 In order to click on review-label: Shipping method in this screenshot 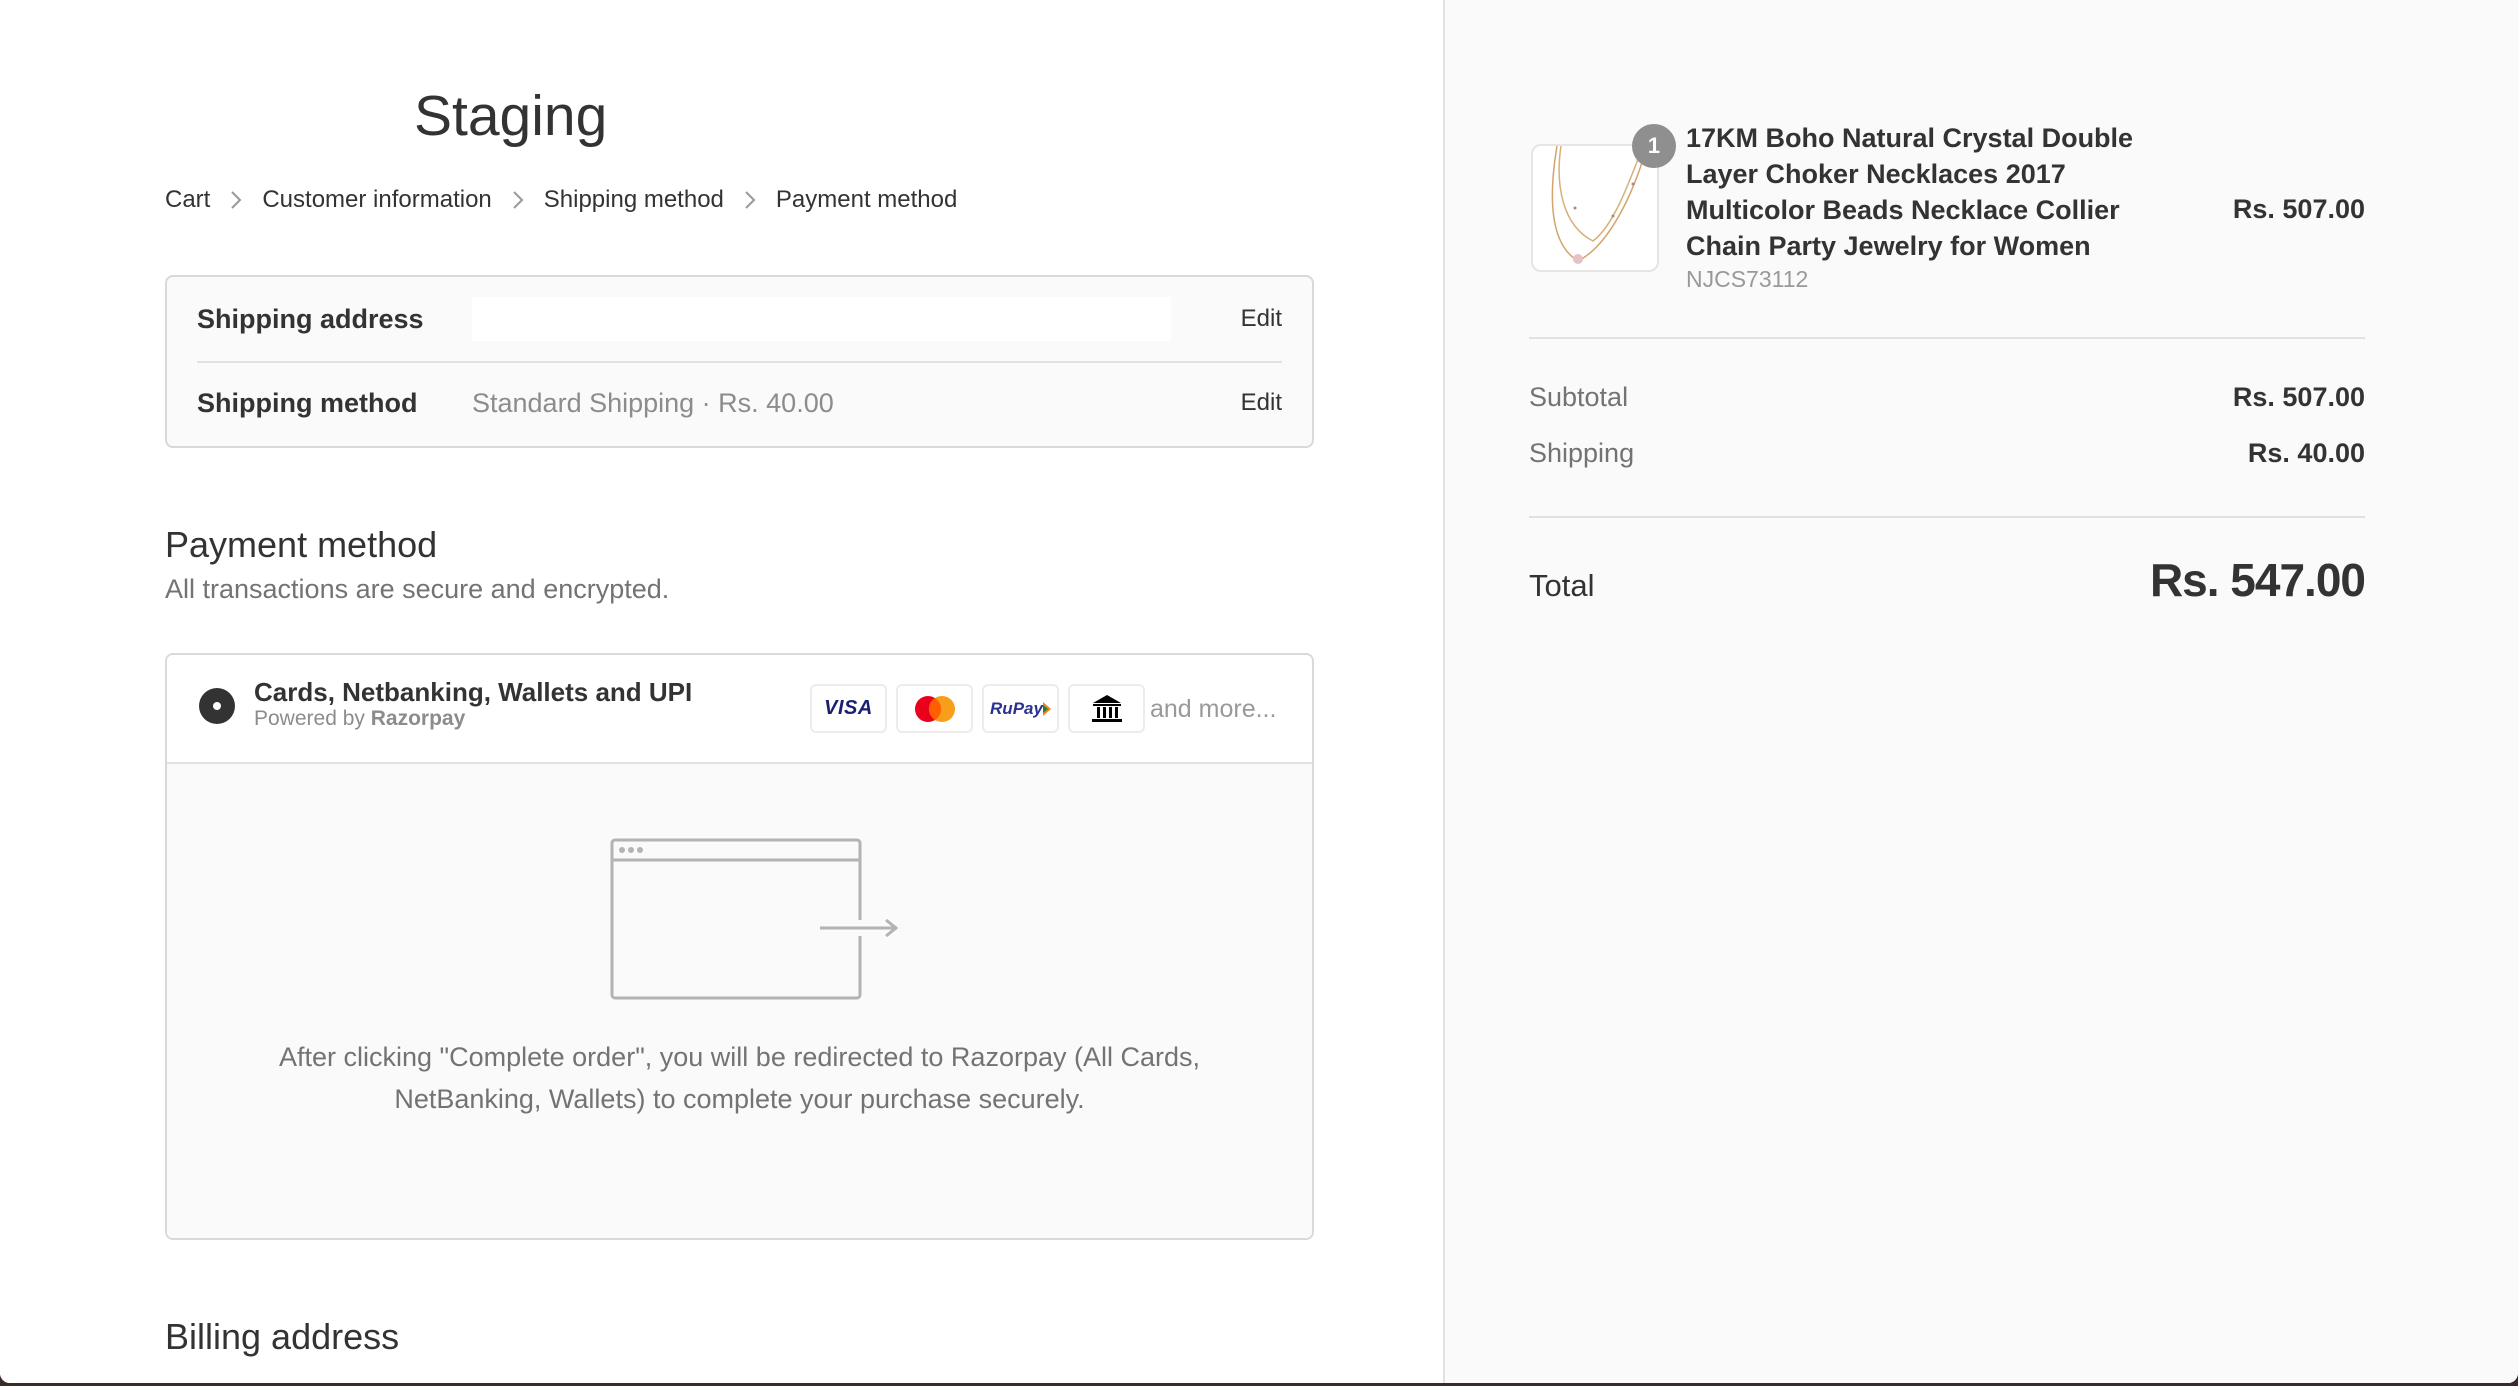, I will do `click(307, 402)`.